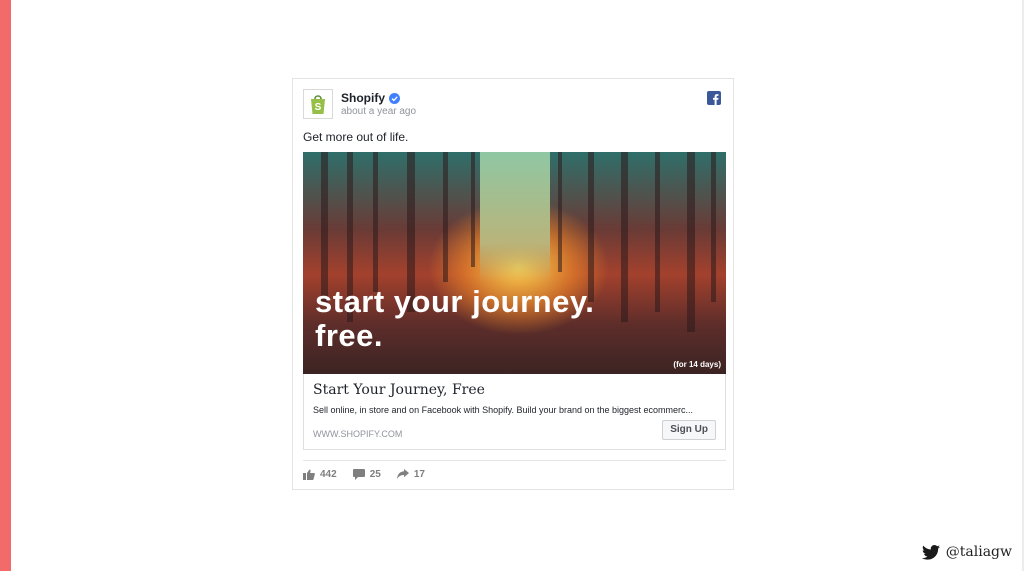 This screenshot has width=1024, height=571. I want to click on engagement-stats: 442 25 17, so click(364, 474).